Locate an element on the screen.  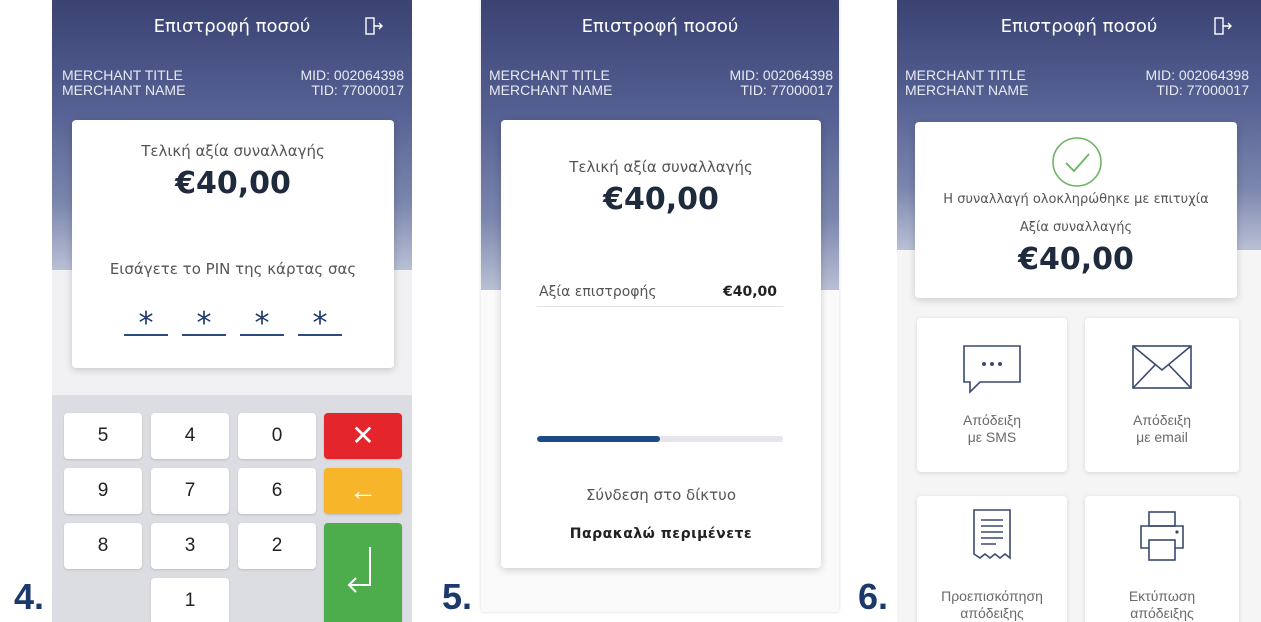
step-label-4: 4. is located at coordinates (29, 596).